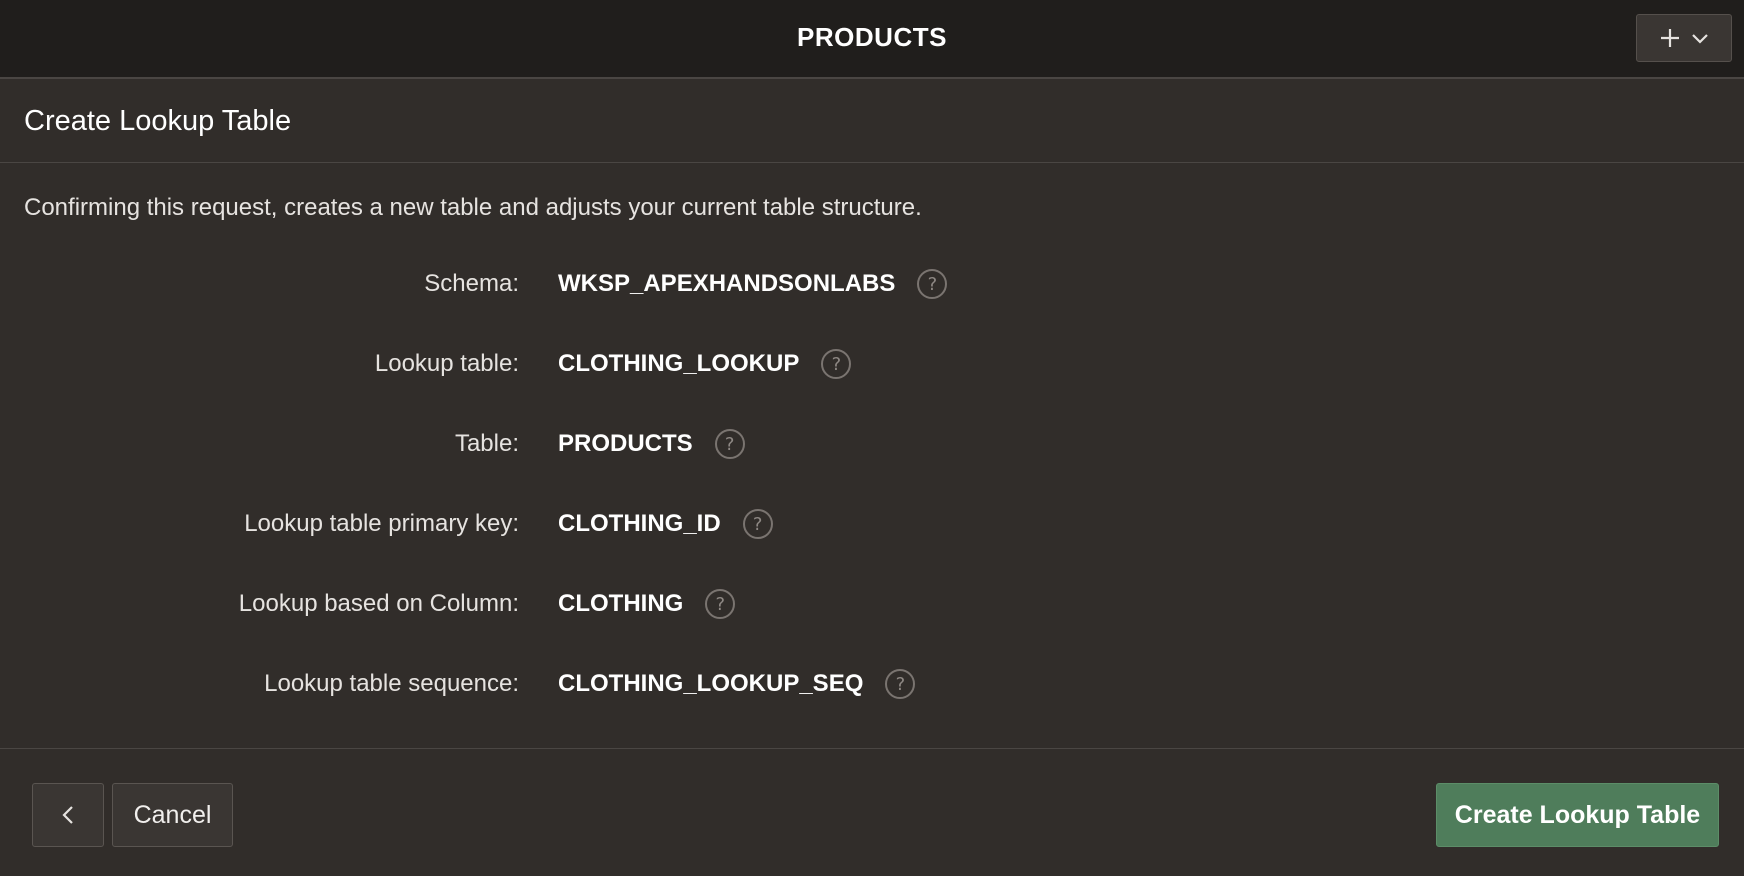  Describe the element at coordinates (625, 443) in the screenshot. I see `field-value: PRODUCTS` at that location.